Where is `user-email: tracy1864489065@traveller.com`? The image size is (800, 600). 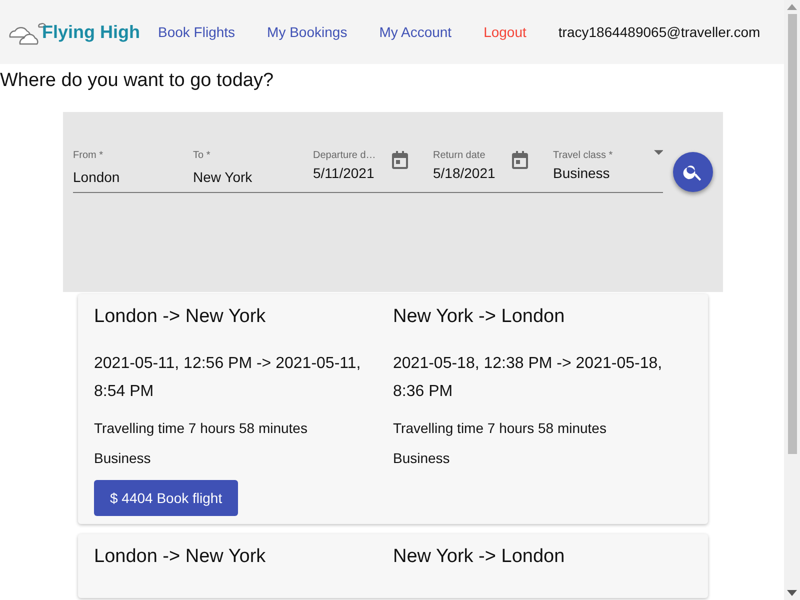
user-email: tracy1864489065@traveller.com is located at coordinates (659, 32).